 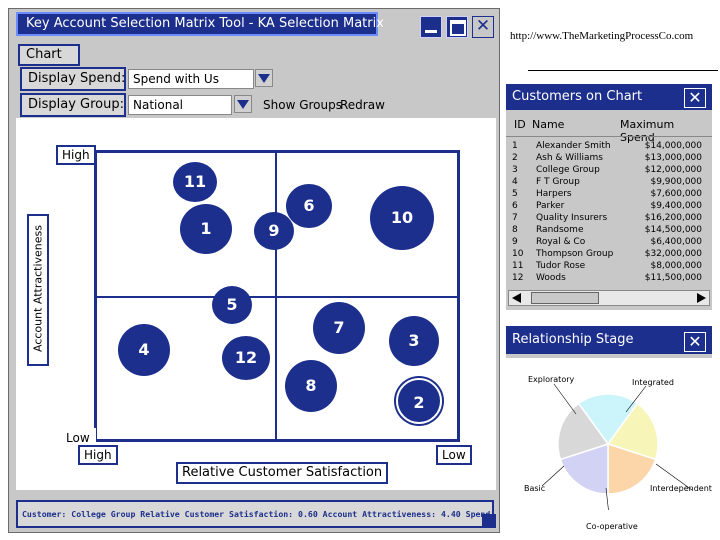 What do you see at coordinates (673, 146) in the screenshot?
I see `customer-spend: $14,000,000` at bounding box center [673, 146].